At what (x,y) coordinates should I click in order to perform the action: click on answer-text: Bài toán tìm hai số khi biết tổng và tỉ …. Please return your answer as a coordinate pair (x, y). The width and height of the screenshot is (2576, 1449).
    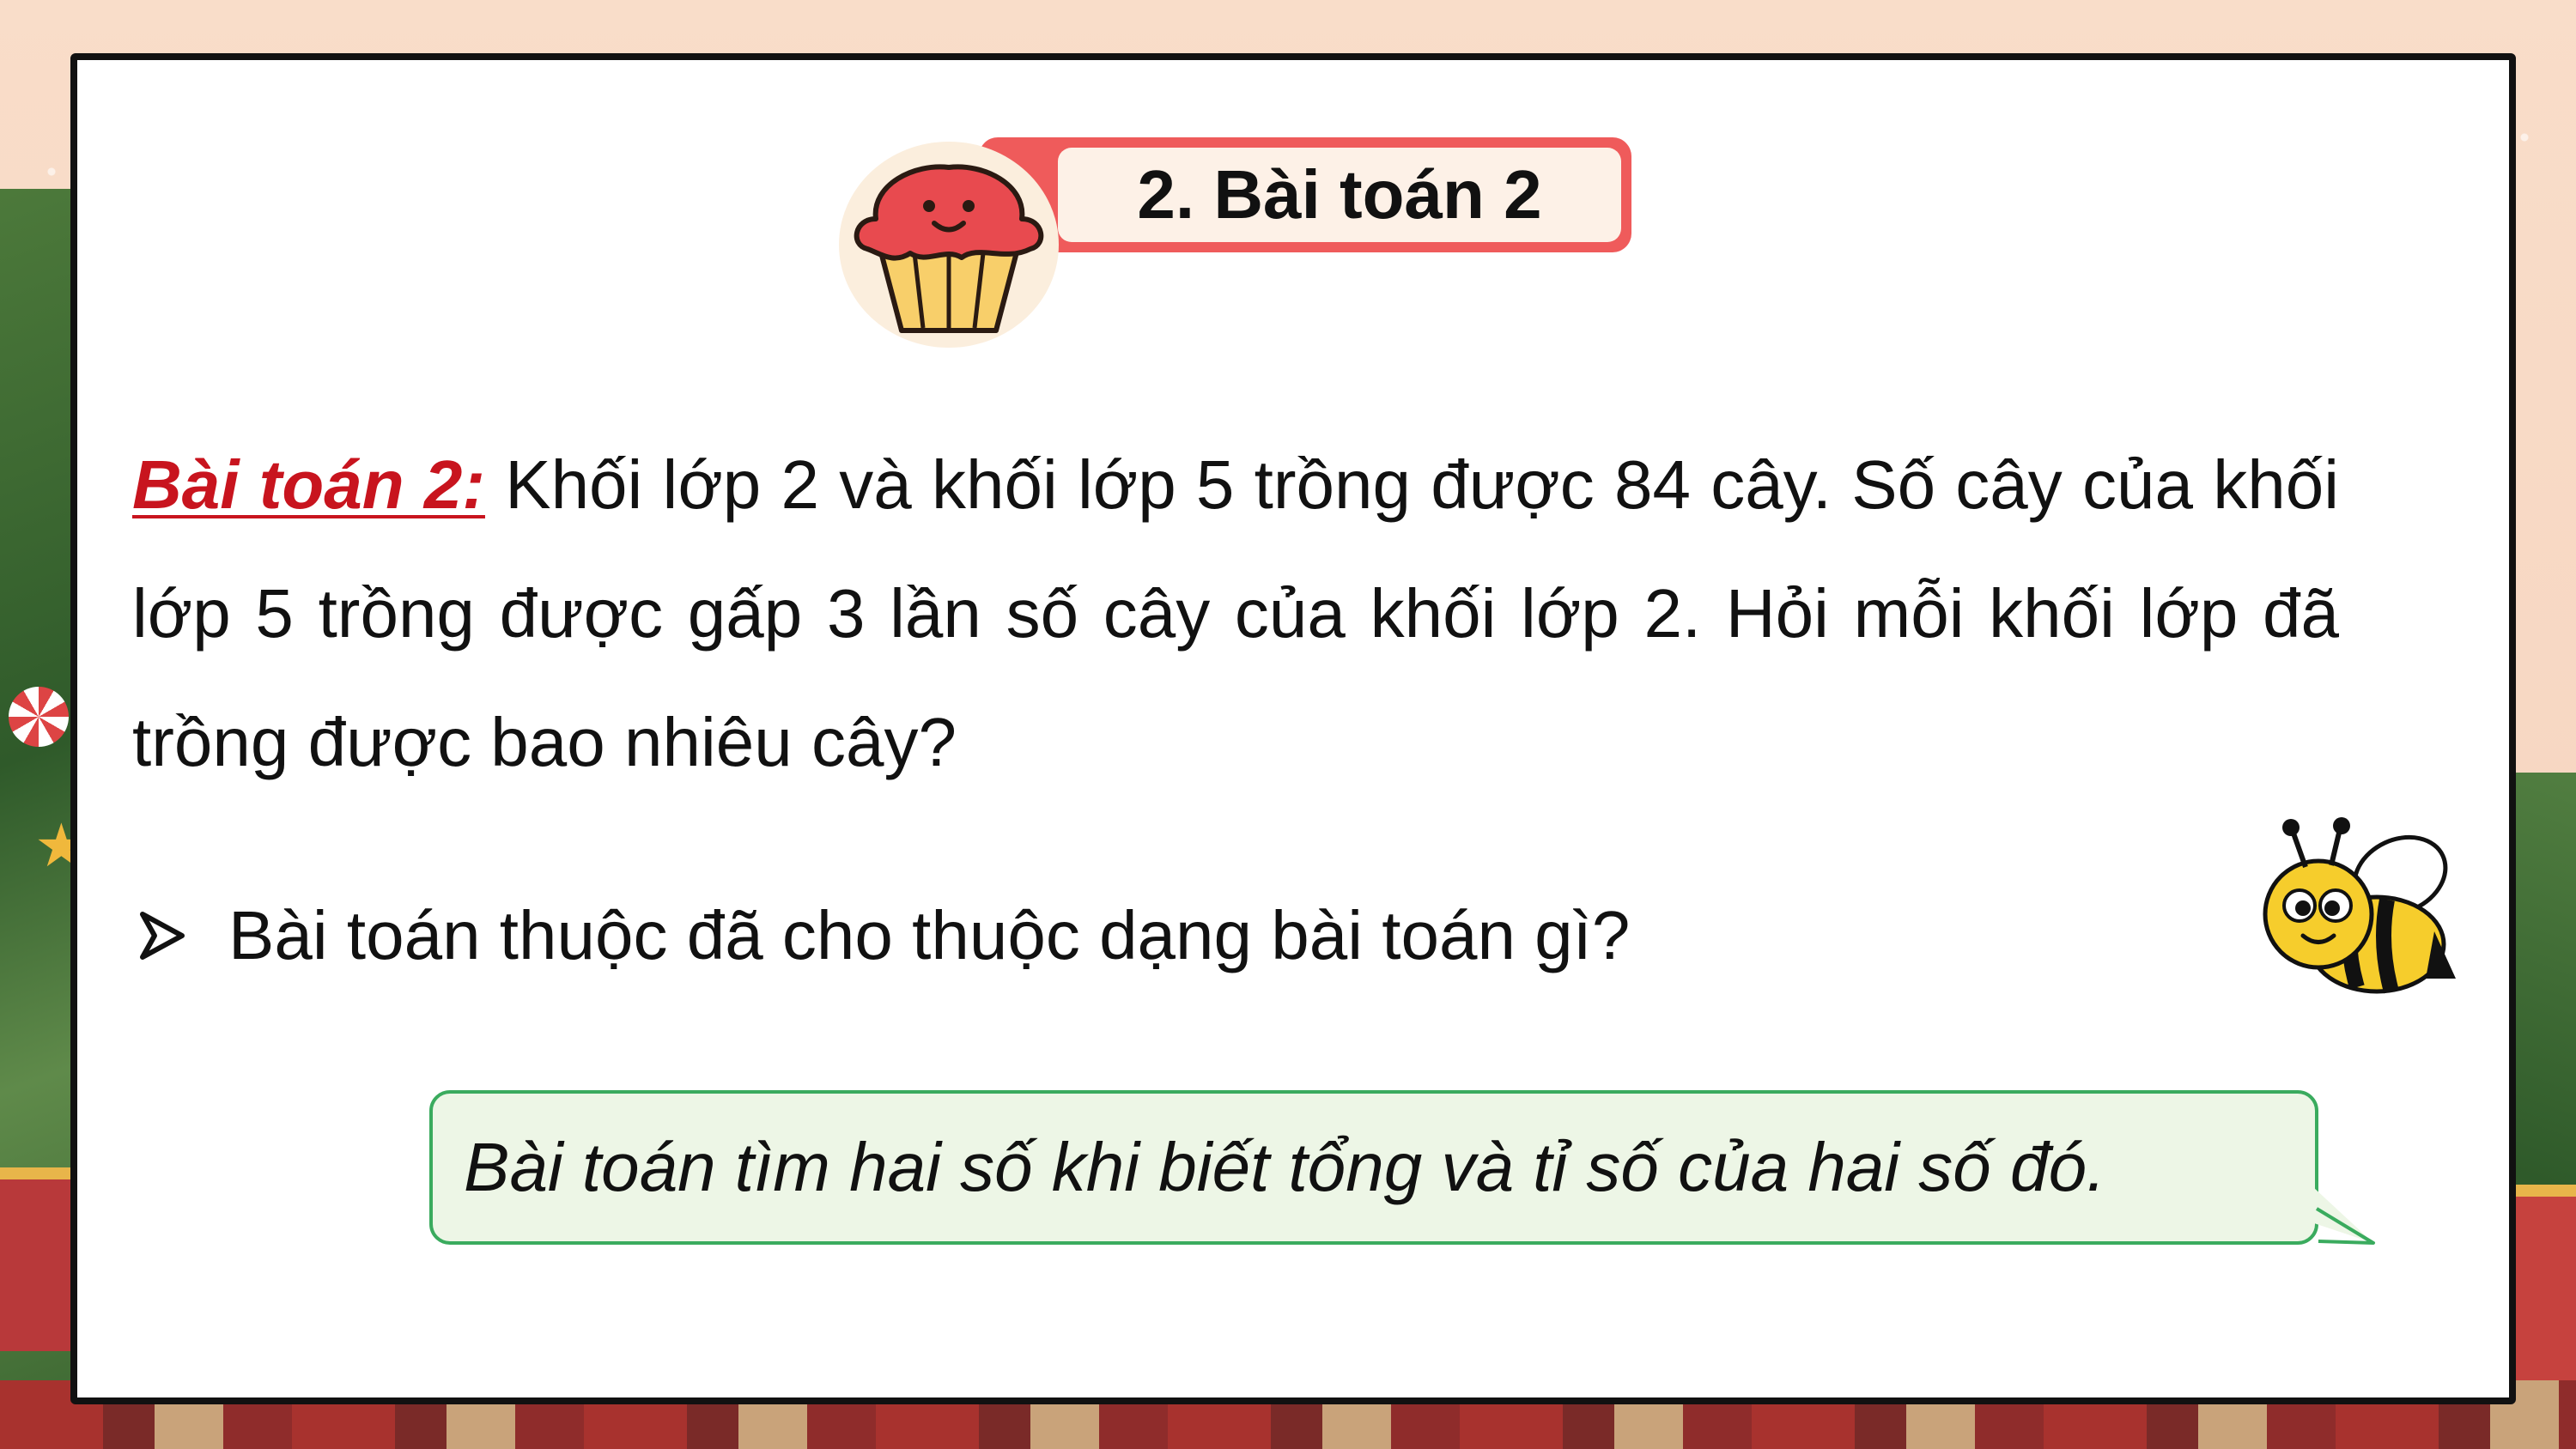
    Looking at the image, I should click on (1285, 1167).